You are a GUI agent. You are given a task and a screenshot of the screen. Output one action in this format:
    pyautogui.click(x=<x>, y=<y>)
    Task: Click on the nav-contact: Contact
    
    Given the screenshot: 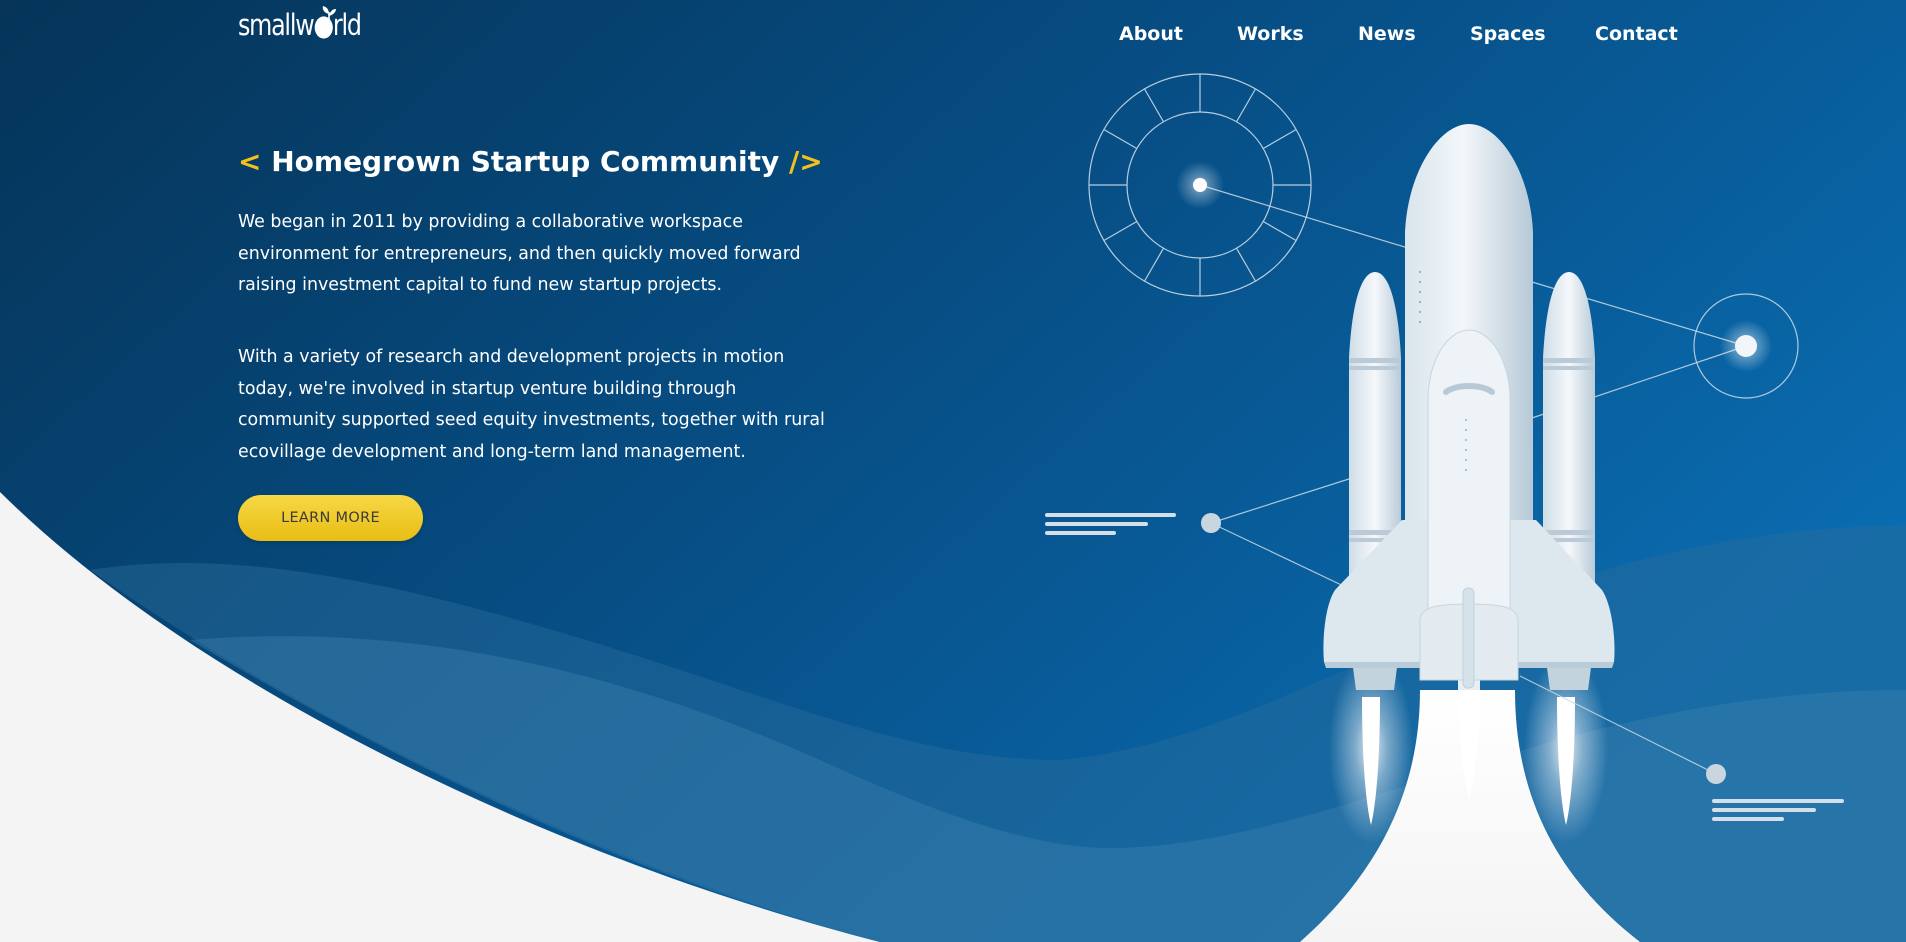 What is the action you would take?
    pyautogui.click(x=1636, y=34)
    